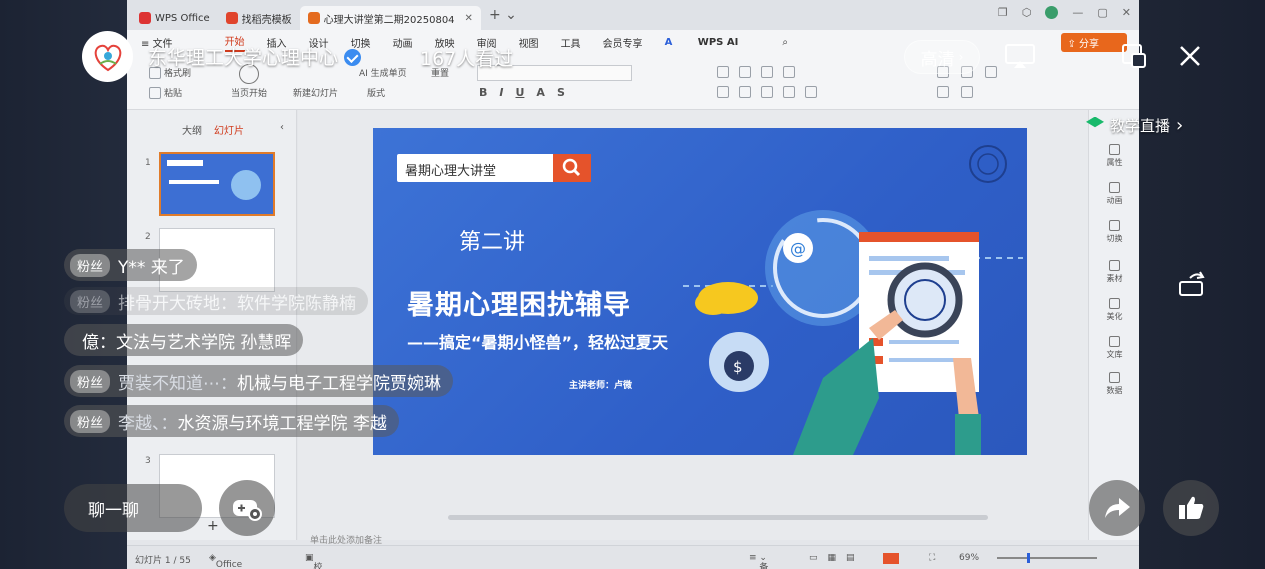 The height and width of the screenshot is (569, 1265). What do you see at coordinates (155, 92) in the screenshot?
I see `paste-icon` at bounding box center [155, 92].